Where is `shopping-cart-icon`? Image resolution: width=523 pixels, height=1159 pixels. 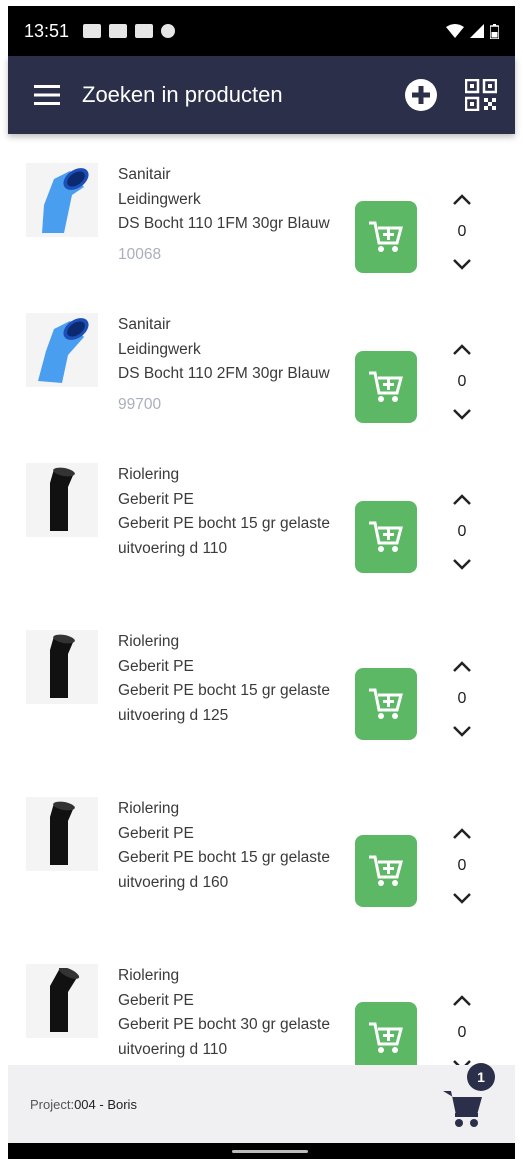 shopping-cart-icon is located at coordinates (462, 1109).